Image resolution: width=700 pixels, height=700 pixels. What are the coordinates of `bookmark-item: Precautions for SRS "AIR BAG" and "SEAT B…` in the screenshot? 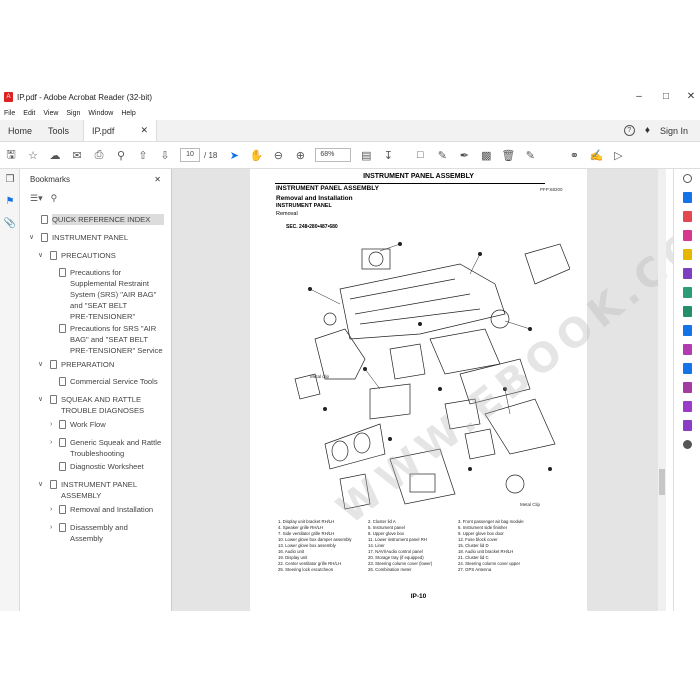 It's located at (112, 339).